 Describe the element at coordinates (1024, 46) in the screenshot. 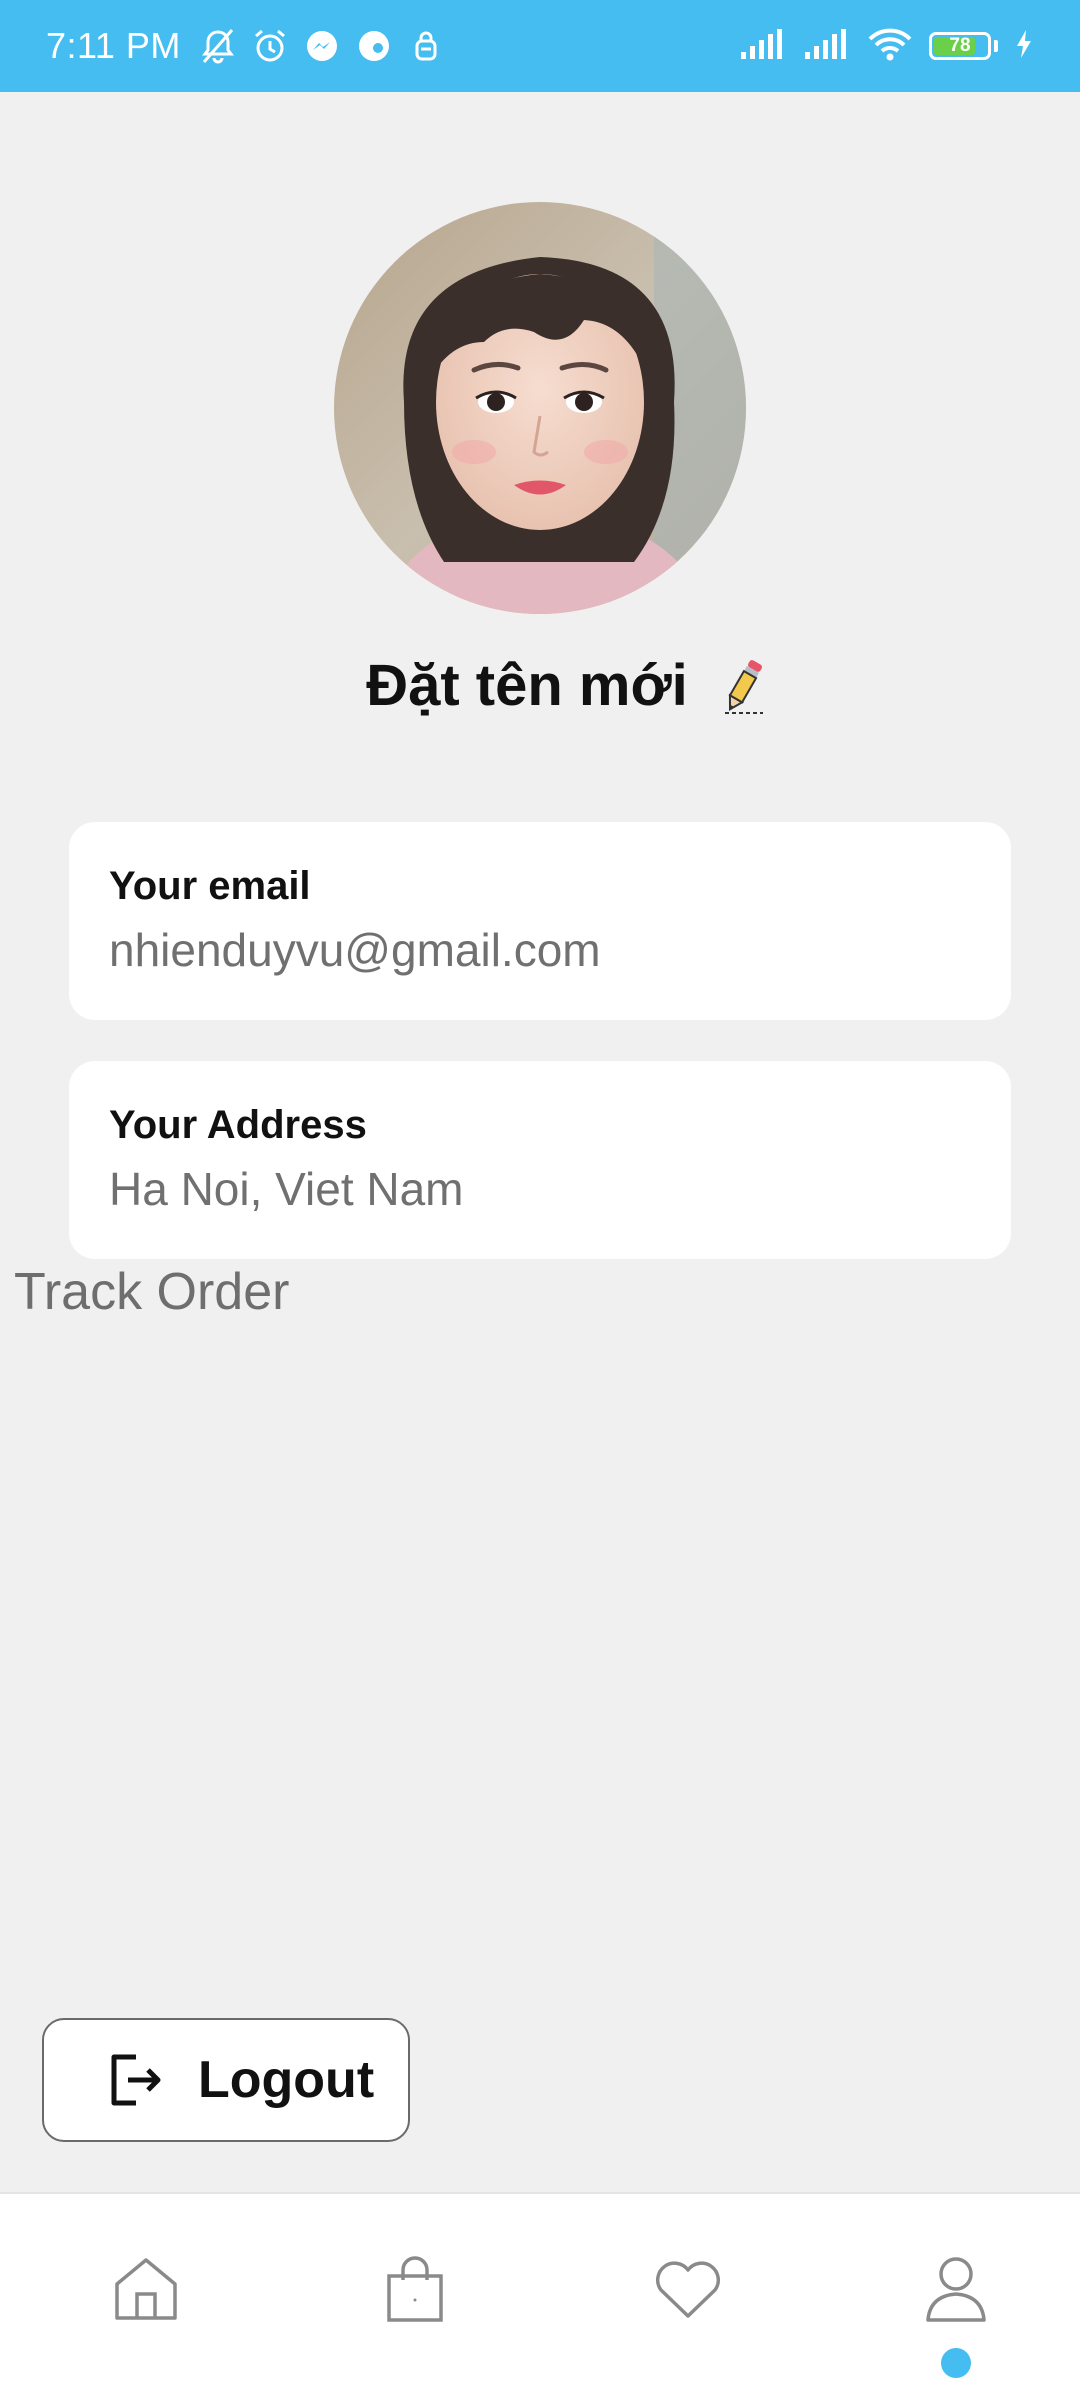

I see `charging-icon` at that location.